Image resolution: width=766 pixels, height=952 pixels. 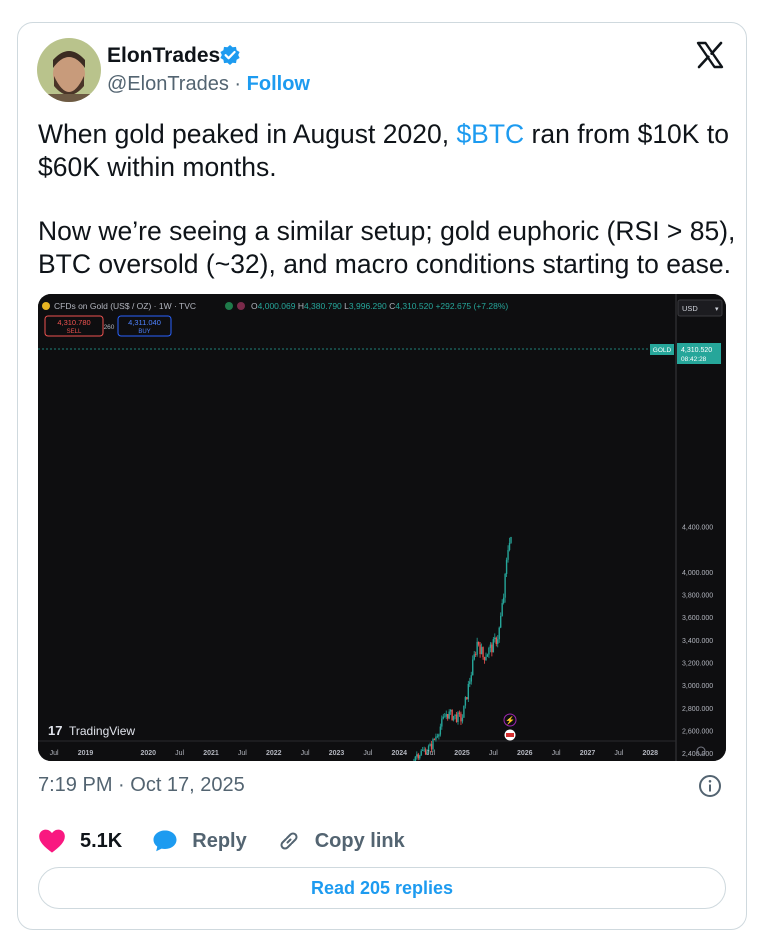 I want to click on tweet-text-part: When gold peaked in August 2020,, so click(x=247, y=134).